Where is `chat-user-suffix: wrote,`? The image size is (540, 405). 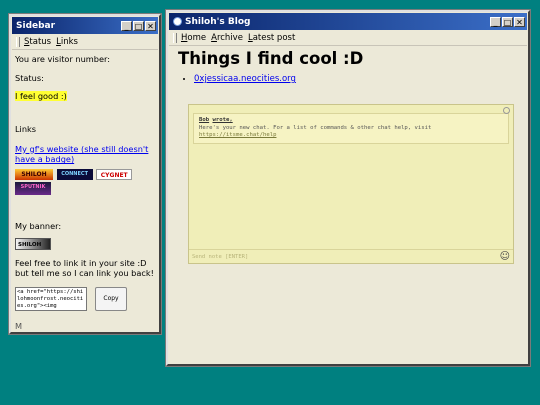 chat-user-suffix: wrote, is located at coordinates (222, 120).